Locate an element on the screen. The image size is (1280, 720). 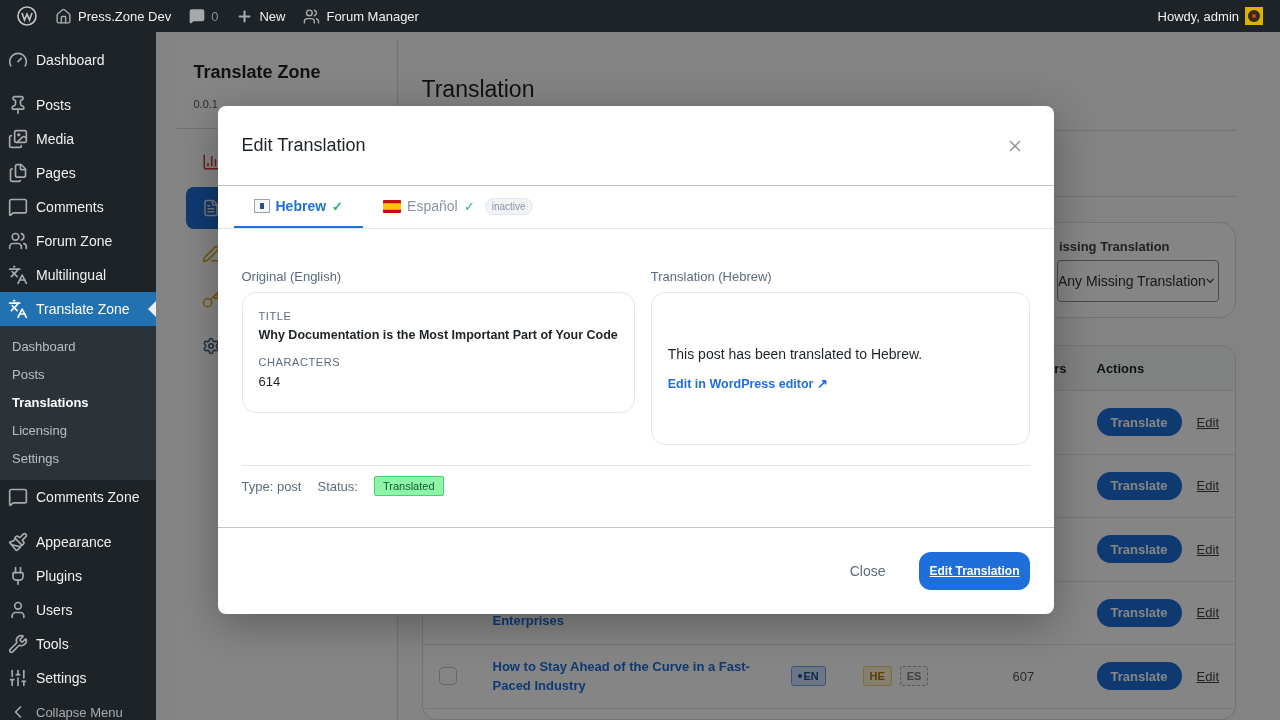
status-message: This post has been translated to Hebrew. is located at coordinates (795, 354).